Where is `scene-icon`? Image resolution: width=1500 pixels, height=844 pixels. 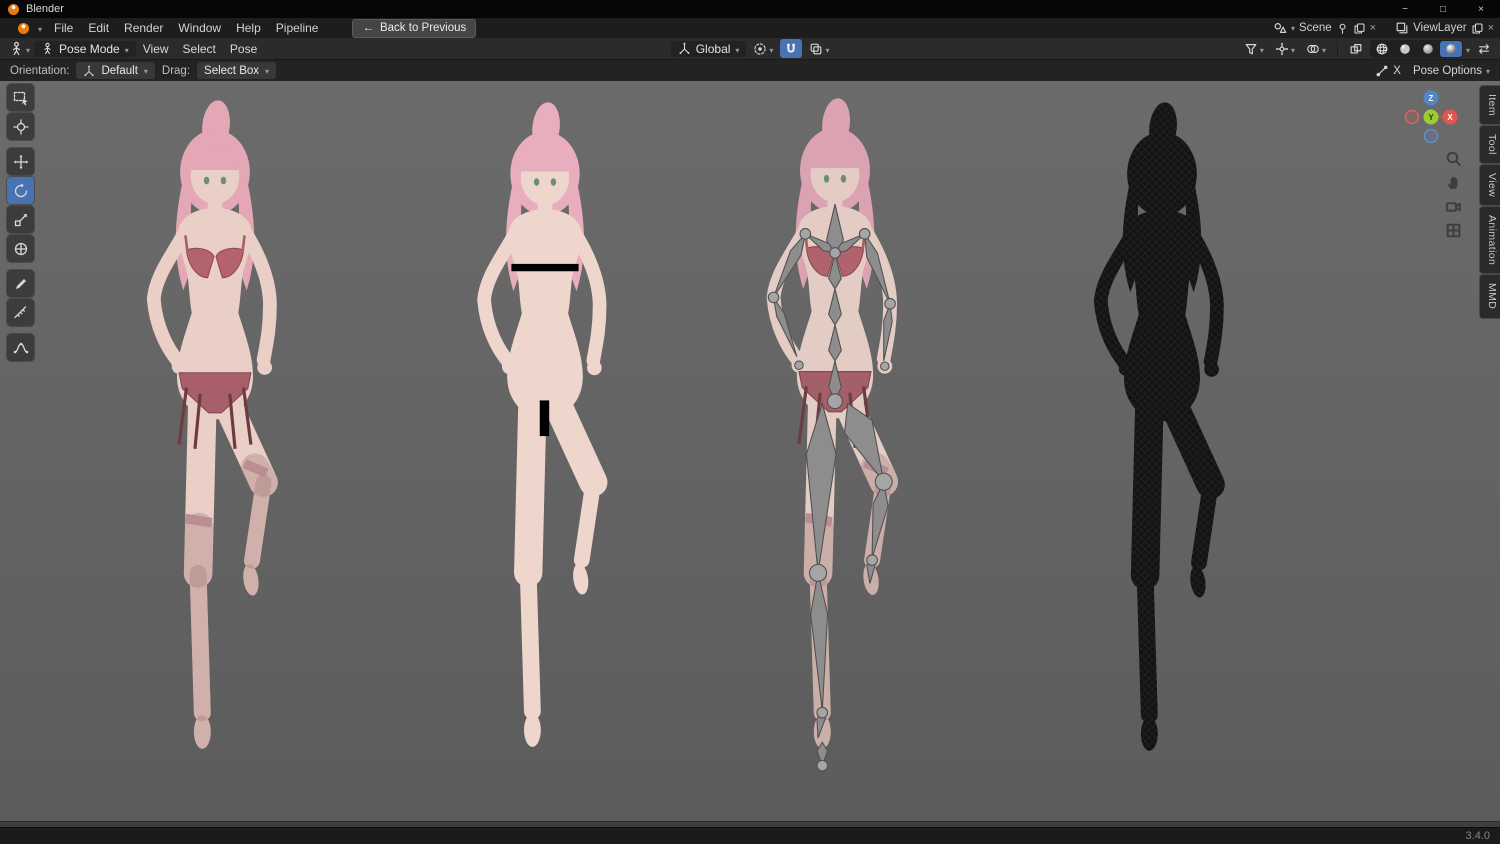
scene-icon is located at coordinates (1280, 28).